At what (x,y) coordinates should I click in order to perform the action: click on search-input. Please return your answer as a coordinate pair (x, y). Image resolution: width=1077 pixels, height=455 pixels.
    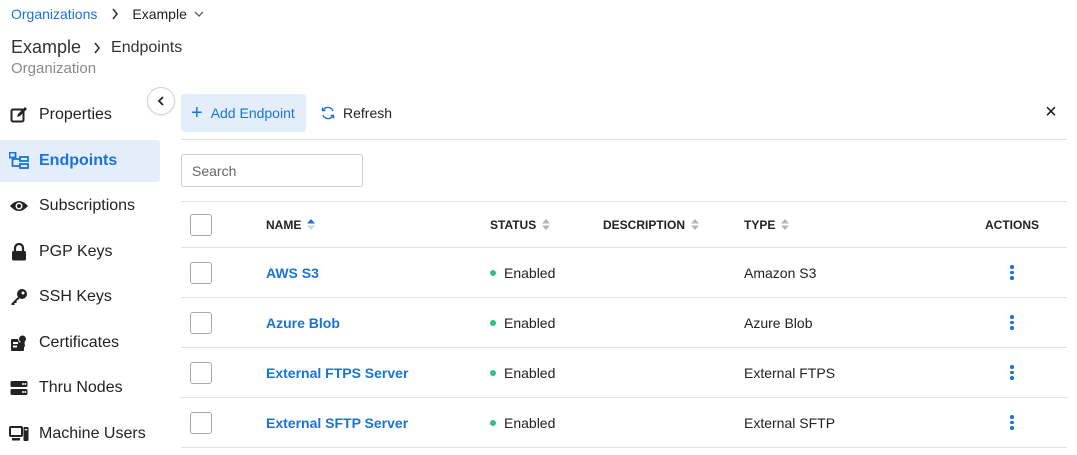
    Looking at the image, I should click on (272, 170).